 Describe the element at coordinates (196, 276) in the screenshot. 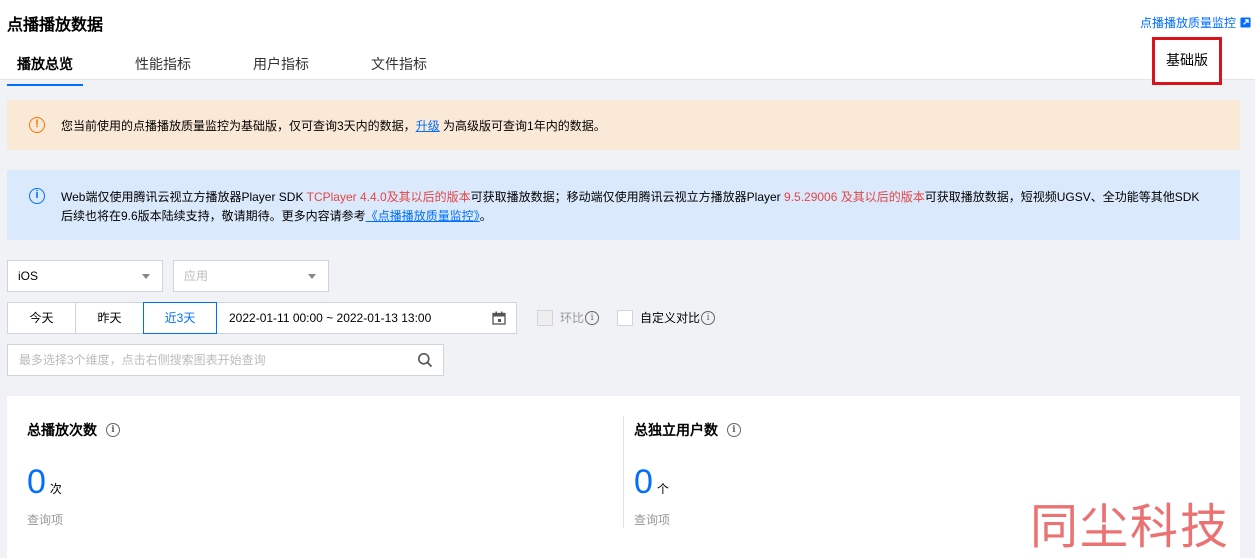

I see `app-select-placeholder: 应用` at that location.